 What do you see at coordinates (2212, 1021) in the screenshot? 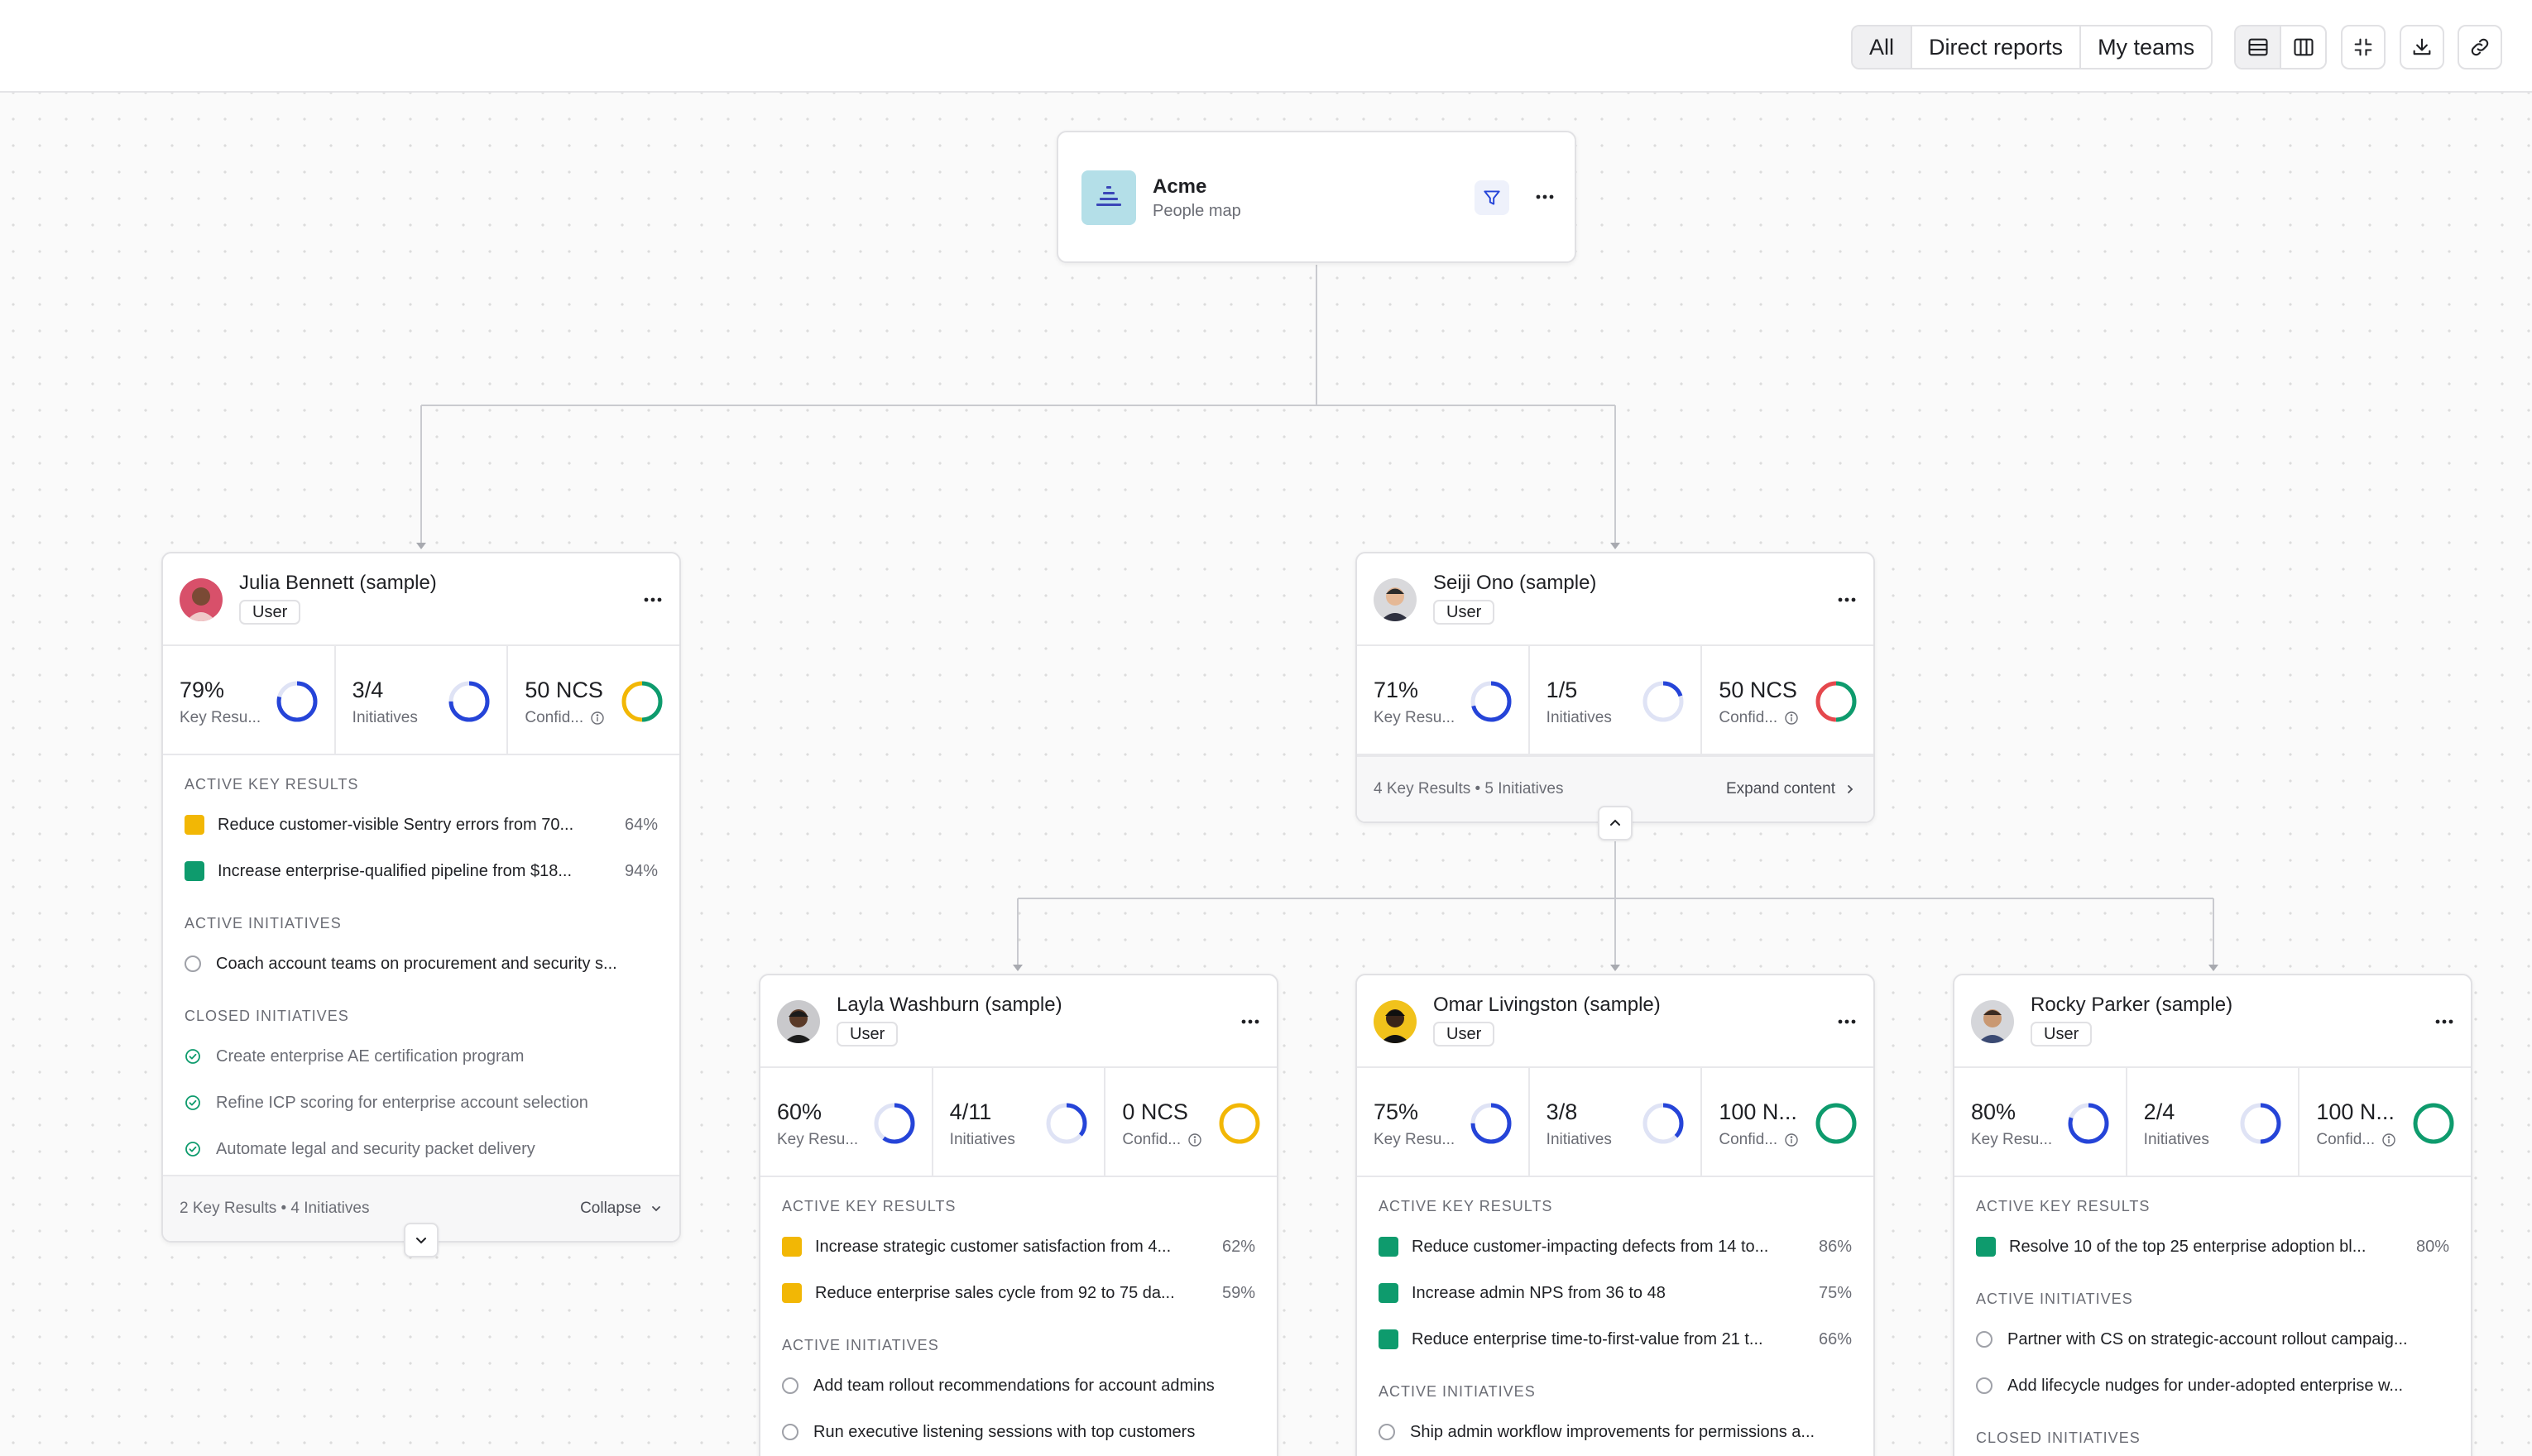
I see `person-card-header: Rocky Parker (sample) User` at bounding box center [2212, 1021].